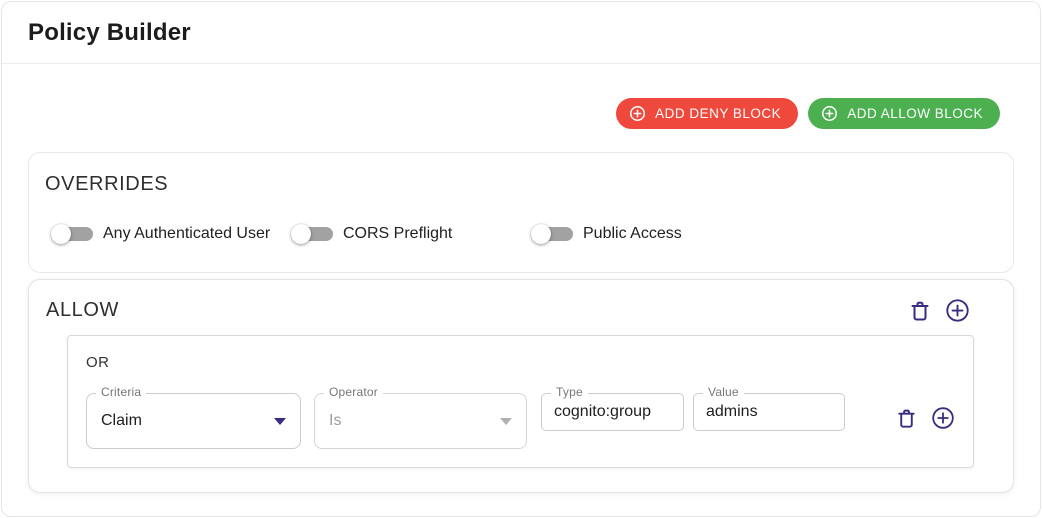 The width and height of the screenshot is (1042, 518). Describe the element at coordinates (718, 113) in the screenshot. I see `add-deny-block-label: ADD DENY BLOCK` at that location.